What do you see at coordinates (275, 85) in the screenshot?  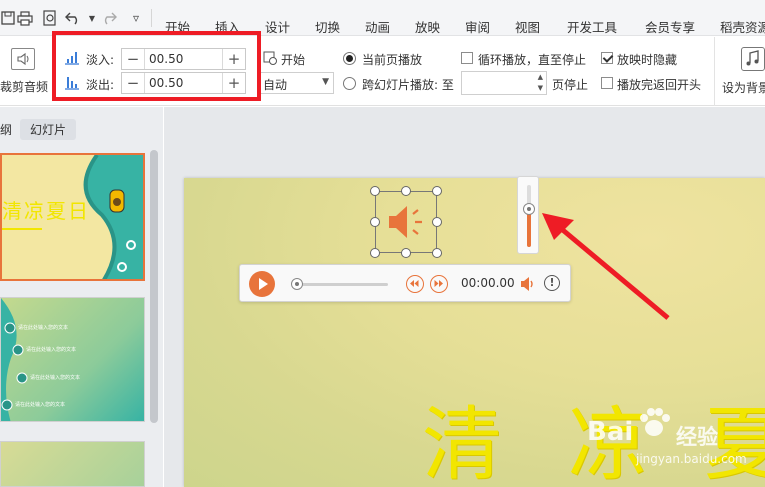 I see `start-select-value: 自动` at bounding box center [275, 85].